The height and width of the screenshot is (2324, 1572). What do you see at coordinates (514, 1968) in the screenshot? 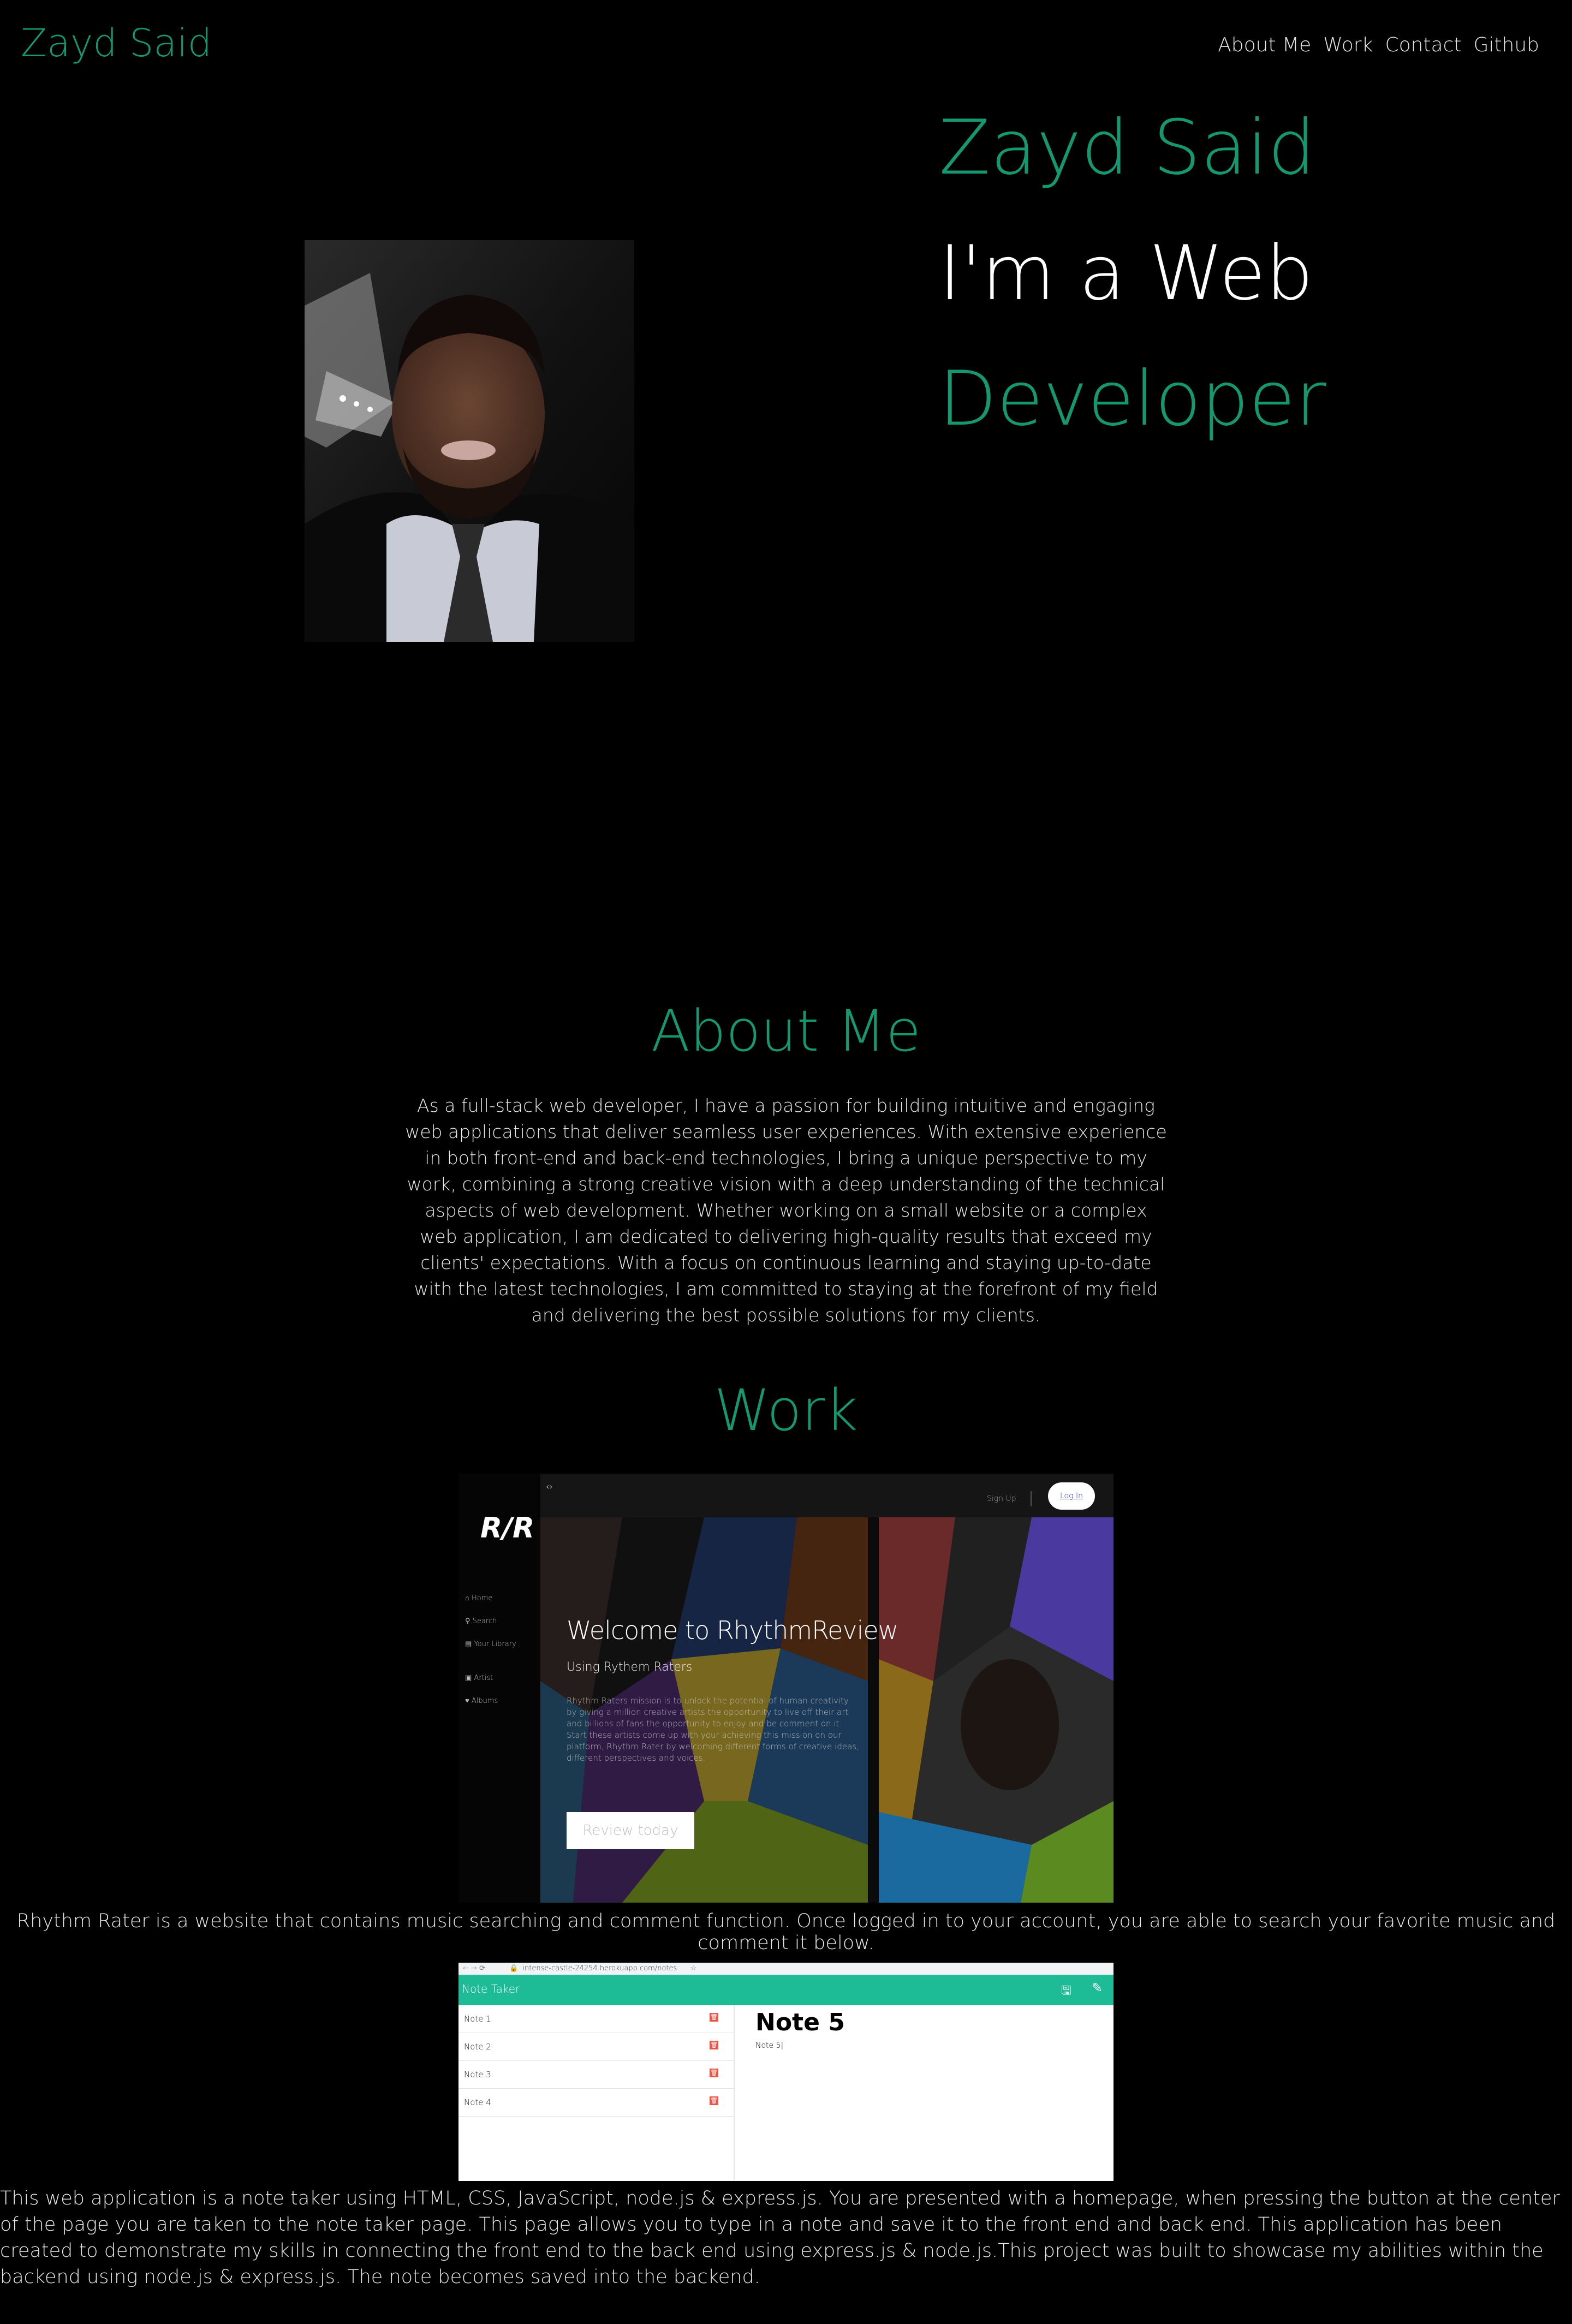
I see `lock-icon: 🔒` at bounding box center [514, 1968].